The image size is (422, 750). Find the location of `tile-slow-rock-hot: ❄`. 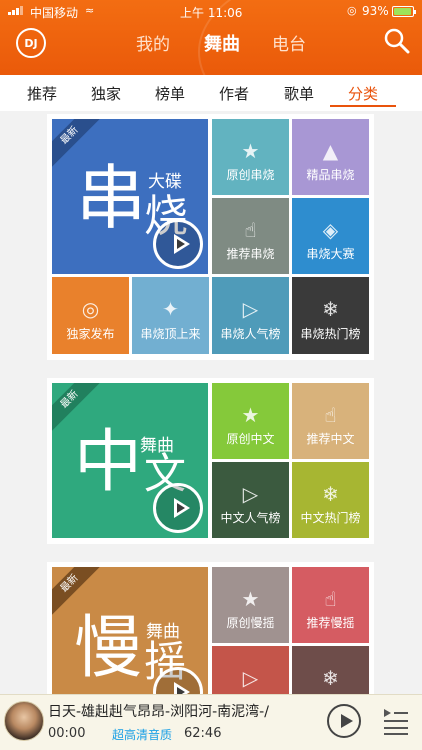

tile-slow-rock-hot: ❄ is located at coordinates (330, 670).